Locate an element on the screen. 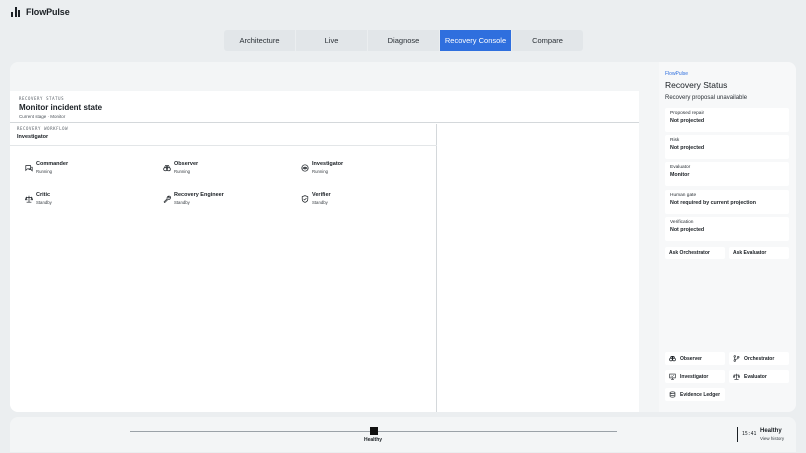 The image size is (806, 453). monitor-icon is located at coordinates (672, 376).